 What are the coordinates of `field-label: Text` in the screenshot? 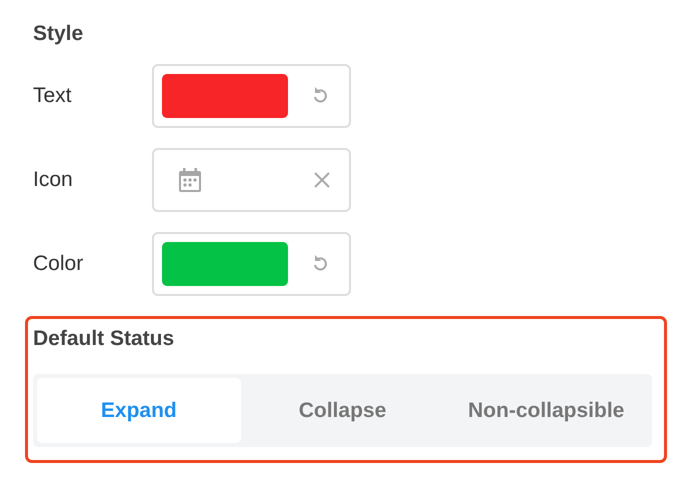 It's located at (53, 96).